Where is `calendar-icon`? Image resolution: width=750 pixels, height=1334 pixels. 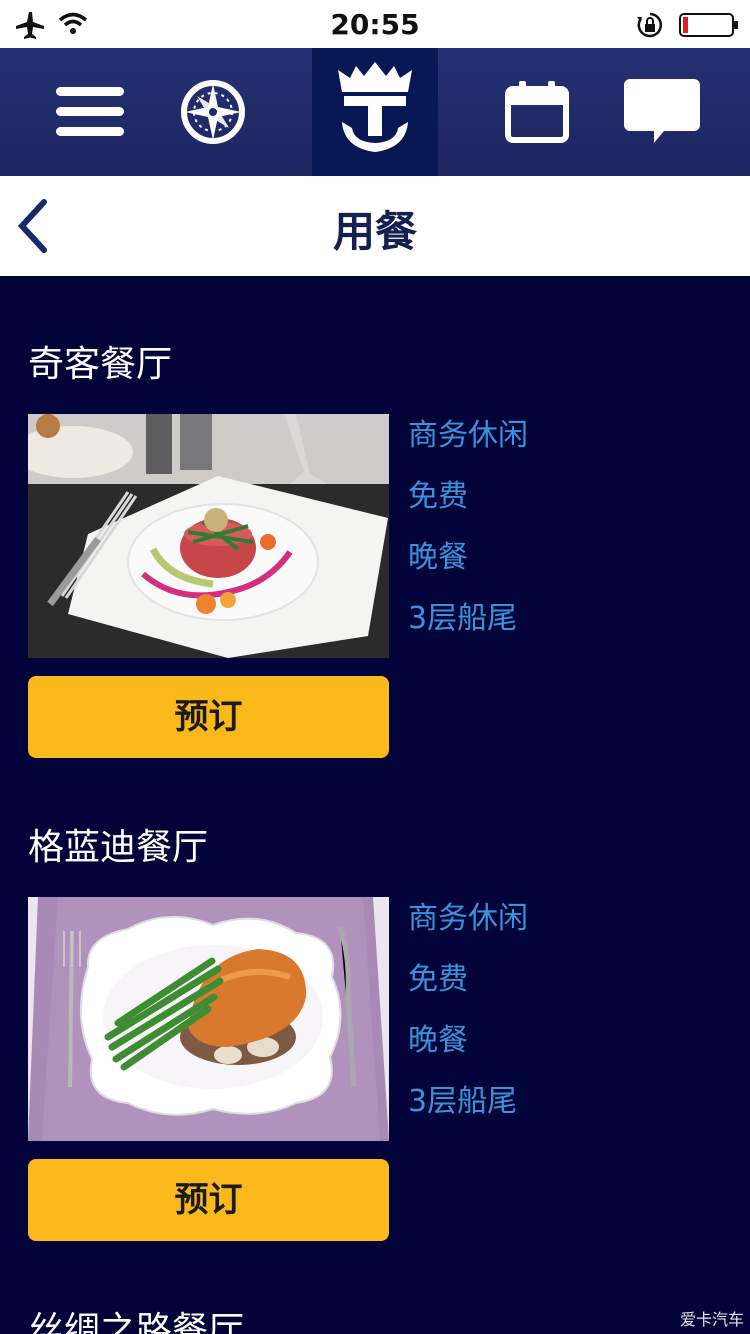 calendar-icon is located at coordinates (537, 112).